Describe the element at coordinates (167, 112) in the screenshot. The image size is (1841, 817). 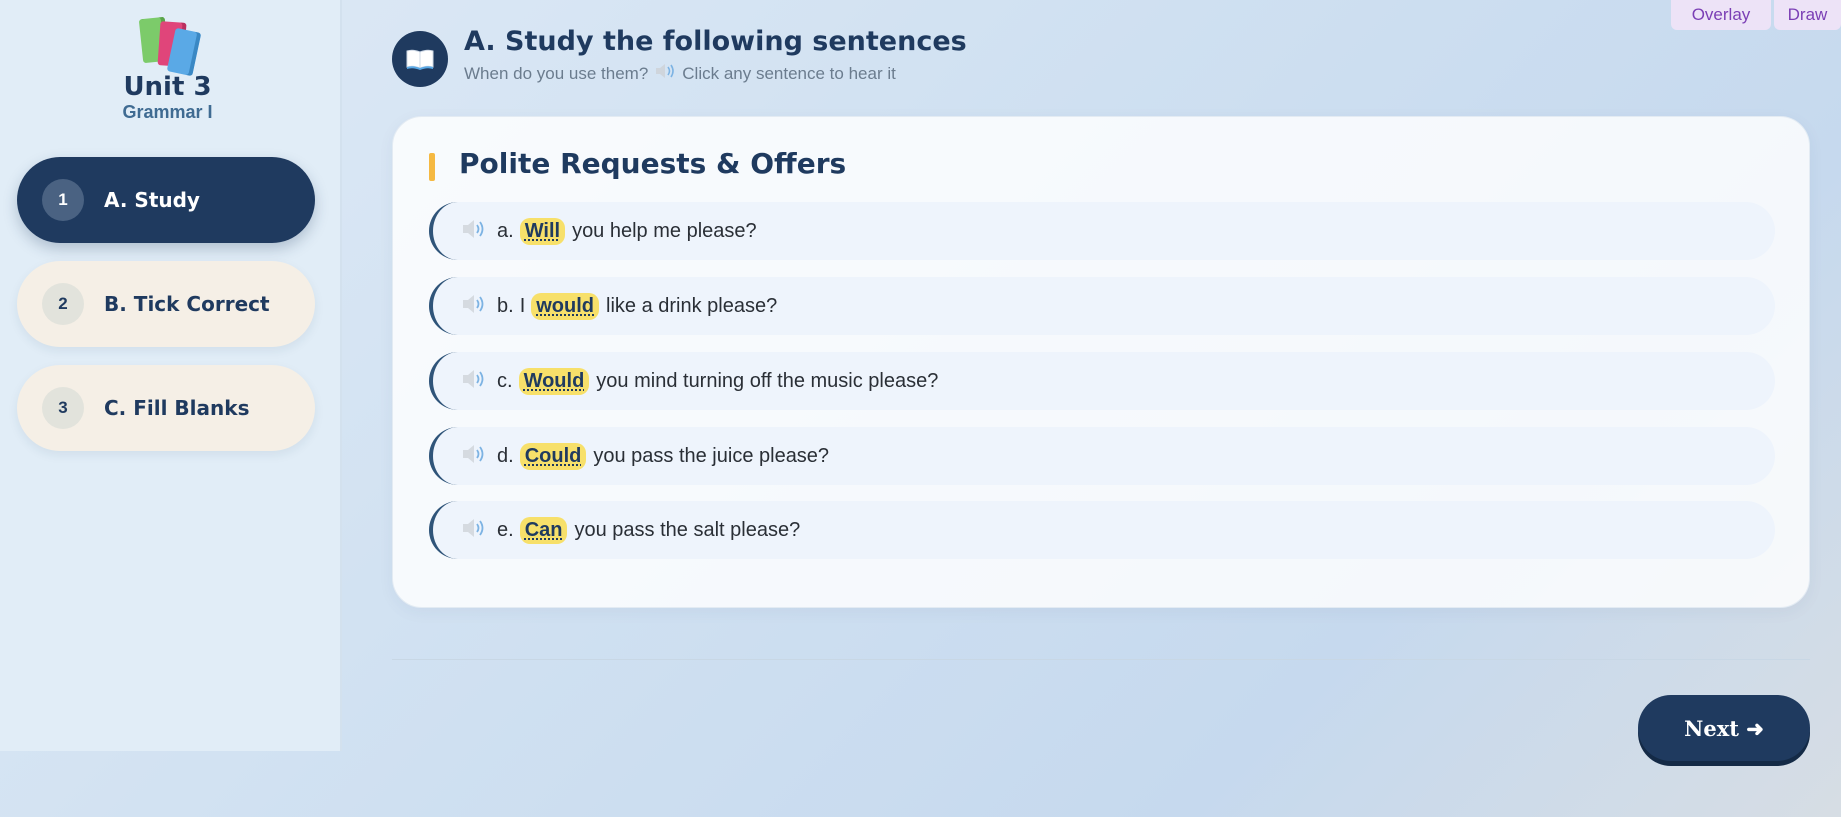
I see `unit-subtitle: Grammar I` at that location.